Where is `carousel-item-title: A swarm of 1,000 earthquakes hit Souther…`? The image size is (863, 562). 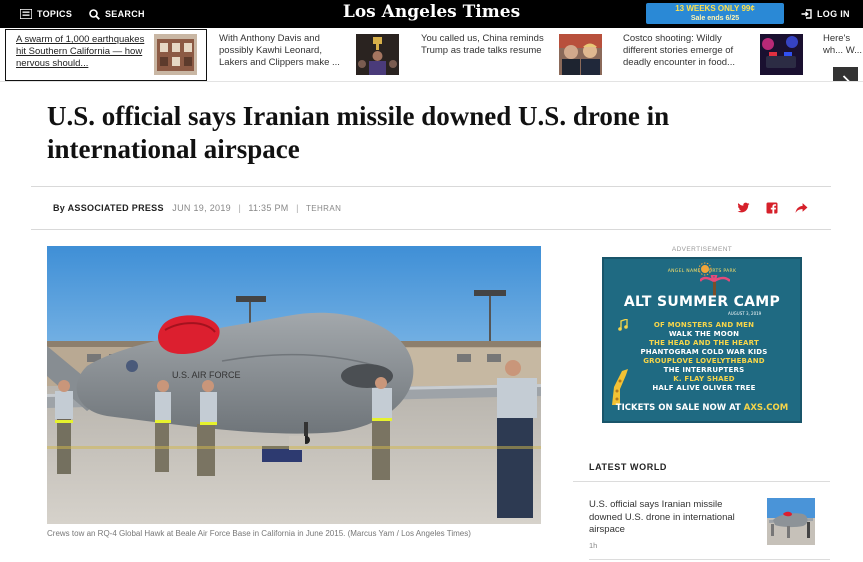
carousel-item-title: A swarm of 1,000 earthquakes hit Souther… is located at coordinates (81, 53).